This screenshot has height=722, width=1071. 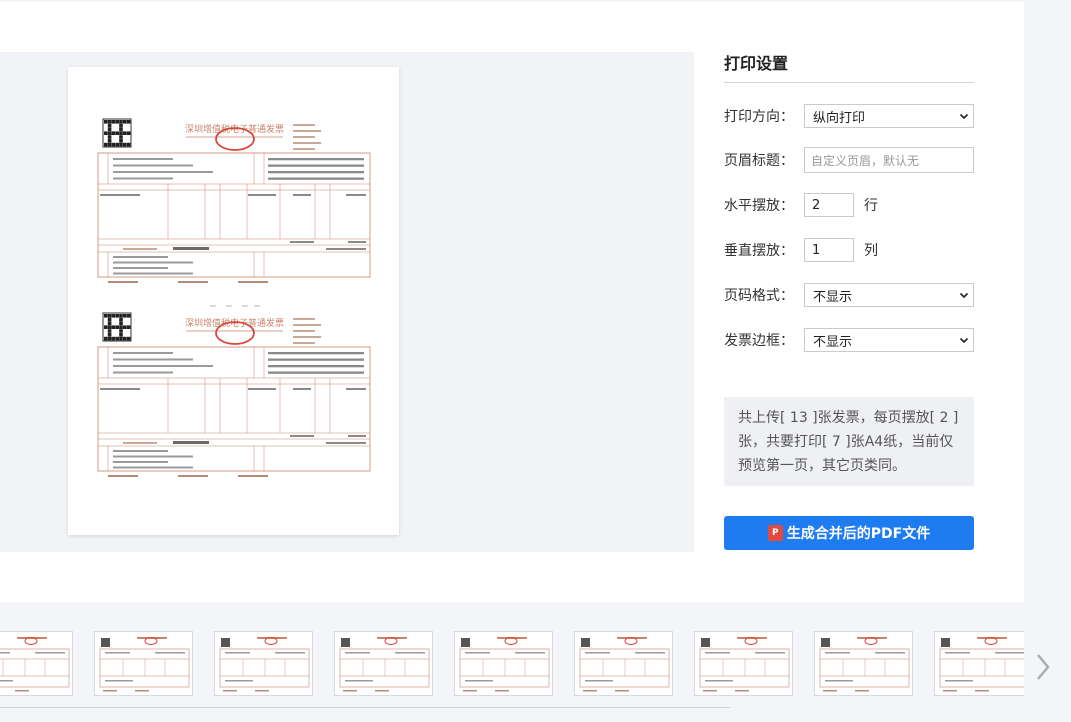 I want to click on horizontal-label: 水平摆放：, so click(x=759, y=206).